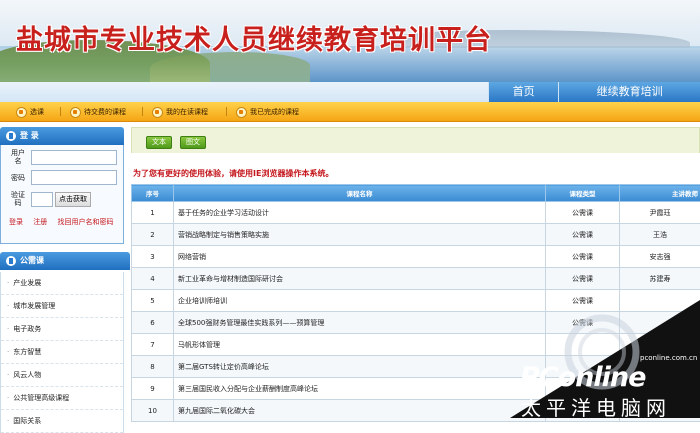 This screenshot has width=700, height=433. I want to click on get-captcha-button: 点击获取, so click(73, 199).